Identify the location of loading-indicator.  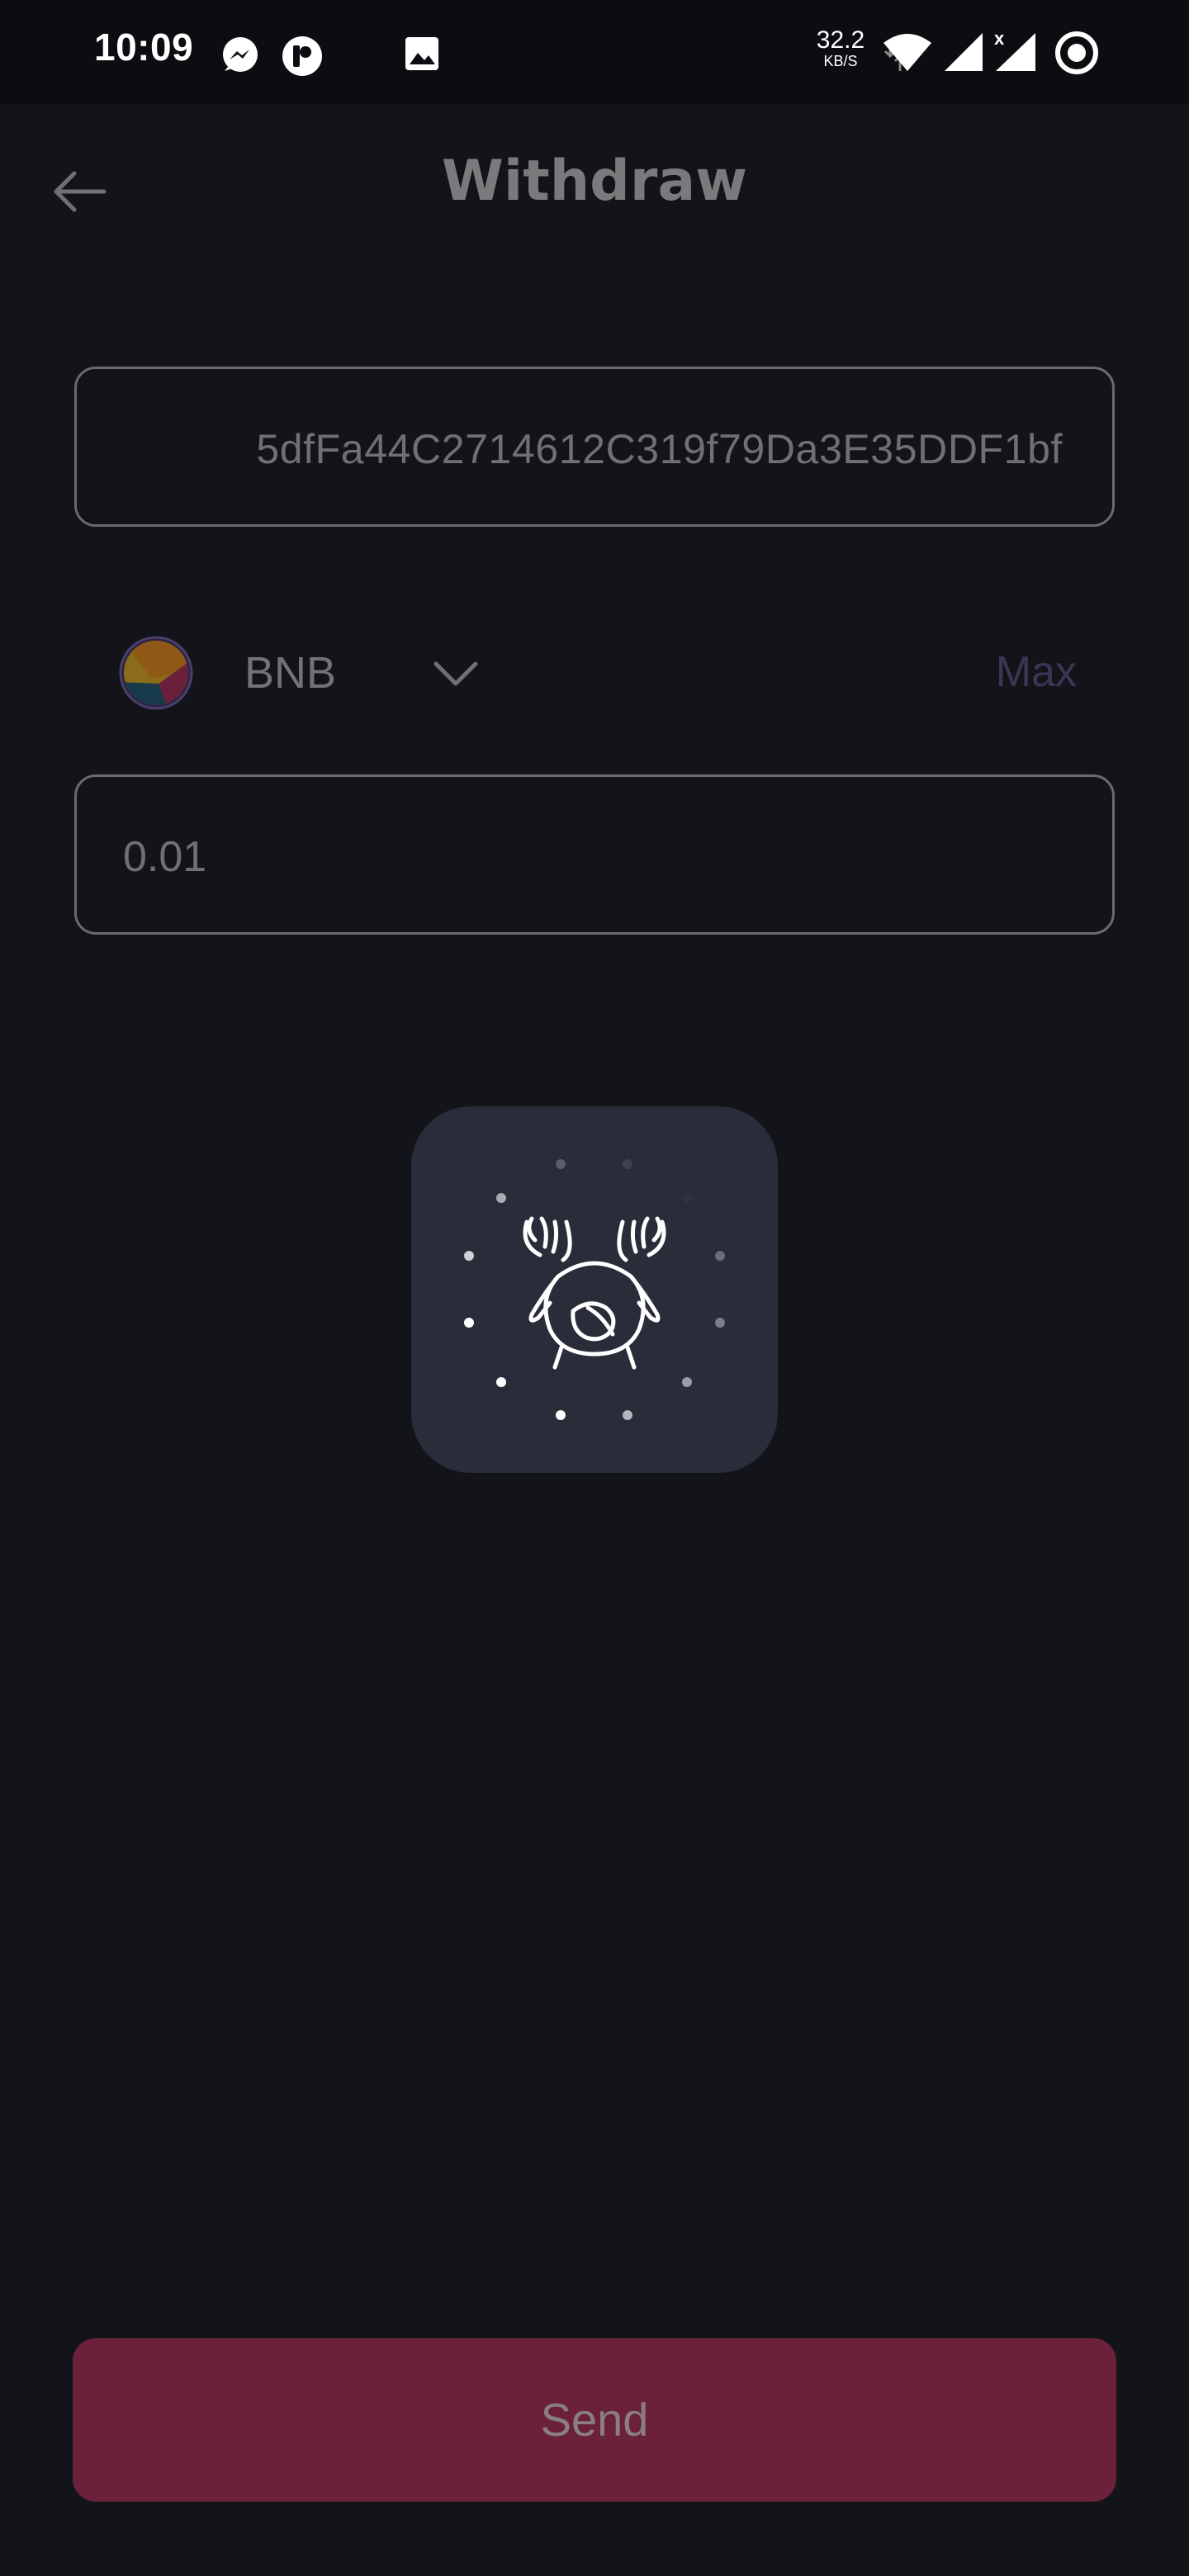
(594, 1289).